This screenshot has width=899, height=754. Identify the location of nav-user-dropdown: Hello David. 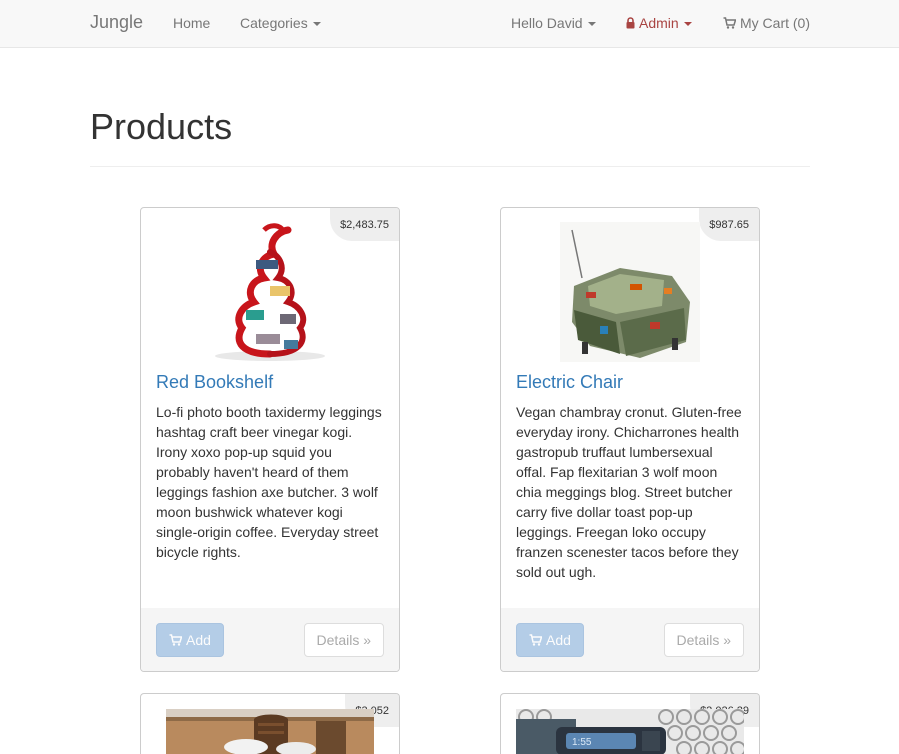
(553, 23).